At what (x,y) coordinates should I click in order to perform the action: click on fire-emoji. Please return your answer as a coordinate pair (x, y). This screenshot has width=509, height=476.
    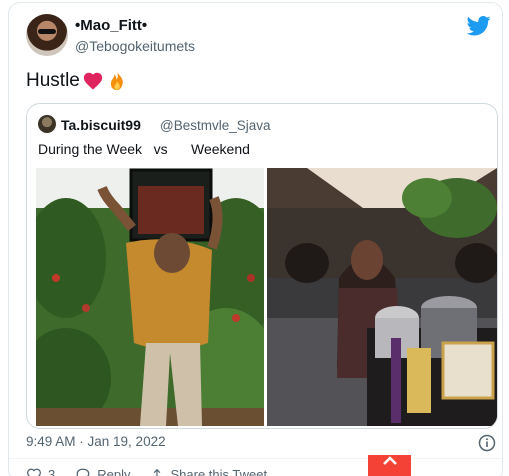
    Looking at the image, I should click on (116, 80).